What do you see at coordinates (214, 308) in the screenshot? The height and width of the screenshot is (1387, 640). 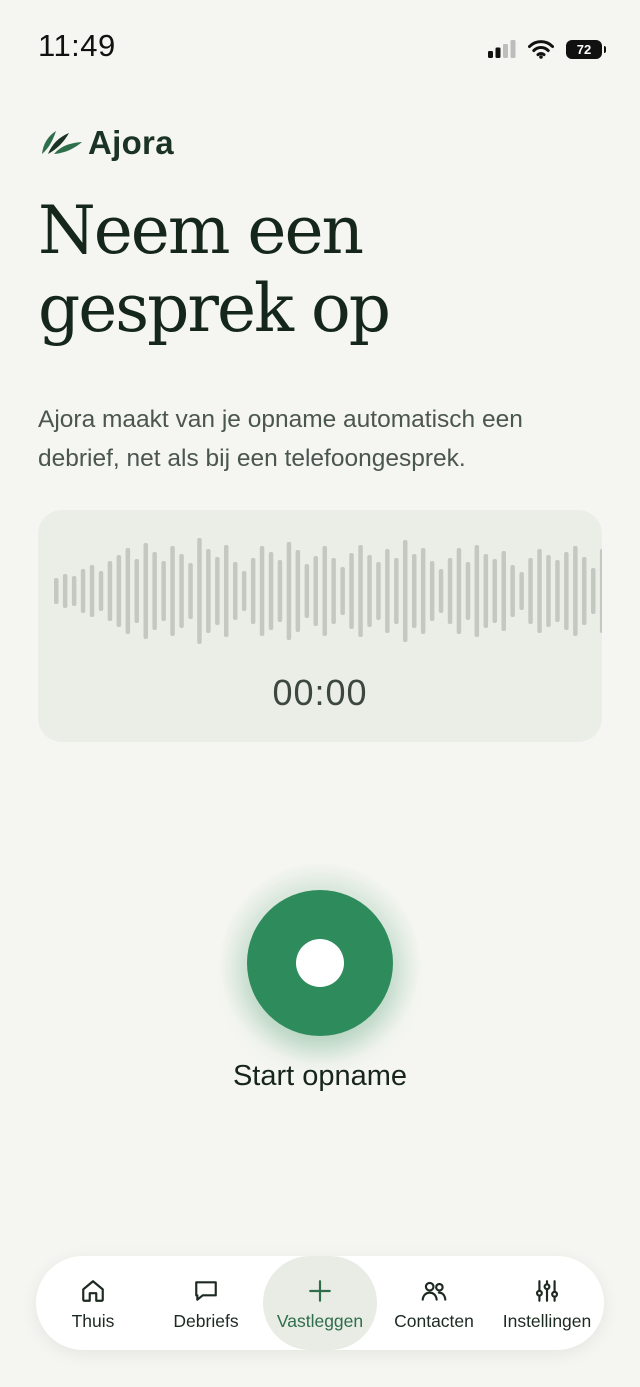 I see `page-title-line-2: gesprek op` at bounding box center [214, 308].